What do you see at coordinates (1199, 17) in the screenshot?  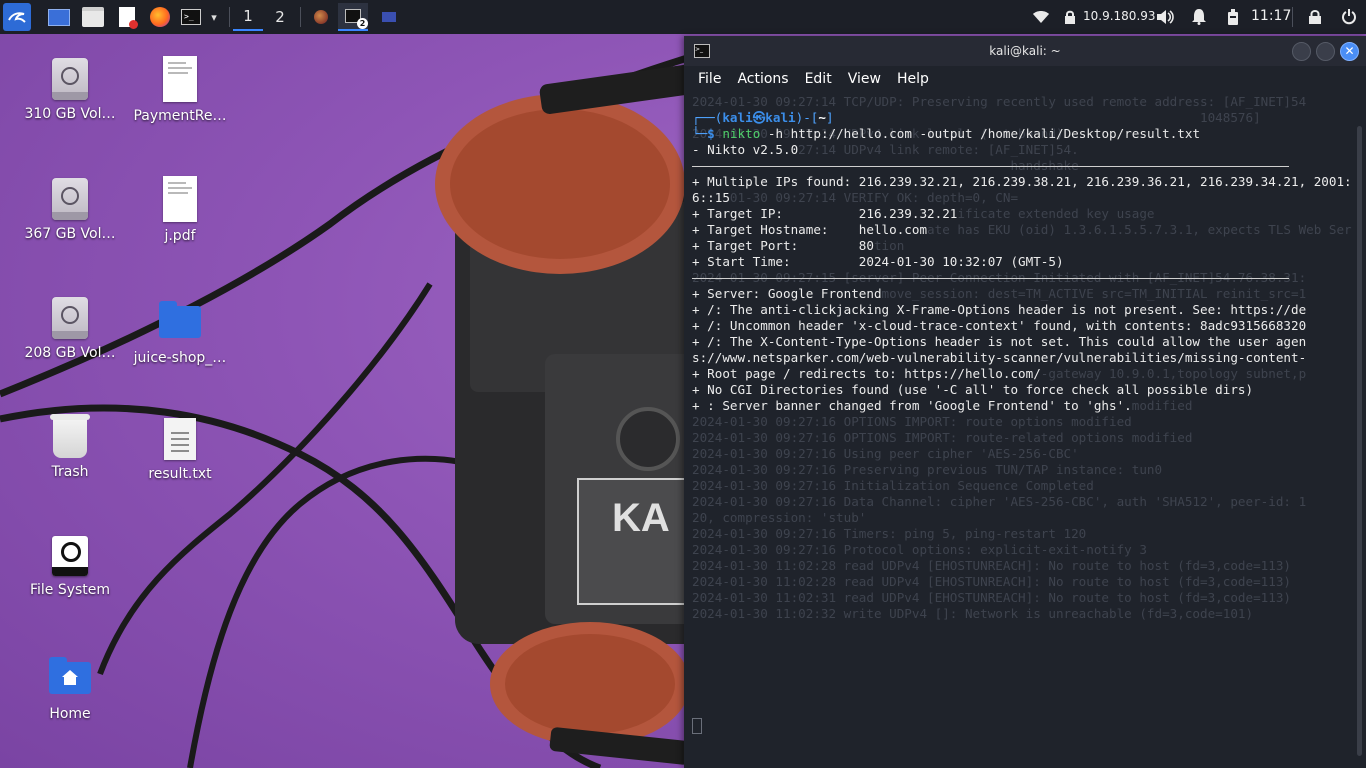 I see `notifications-bell-icon` at bounding box center [1199, 17].